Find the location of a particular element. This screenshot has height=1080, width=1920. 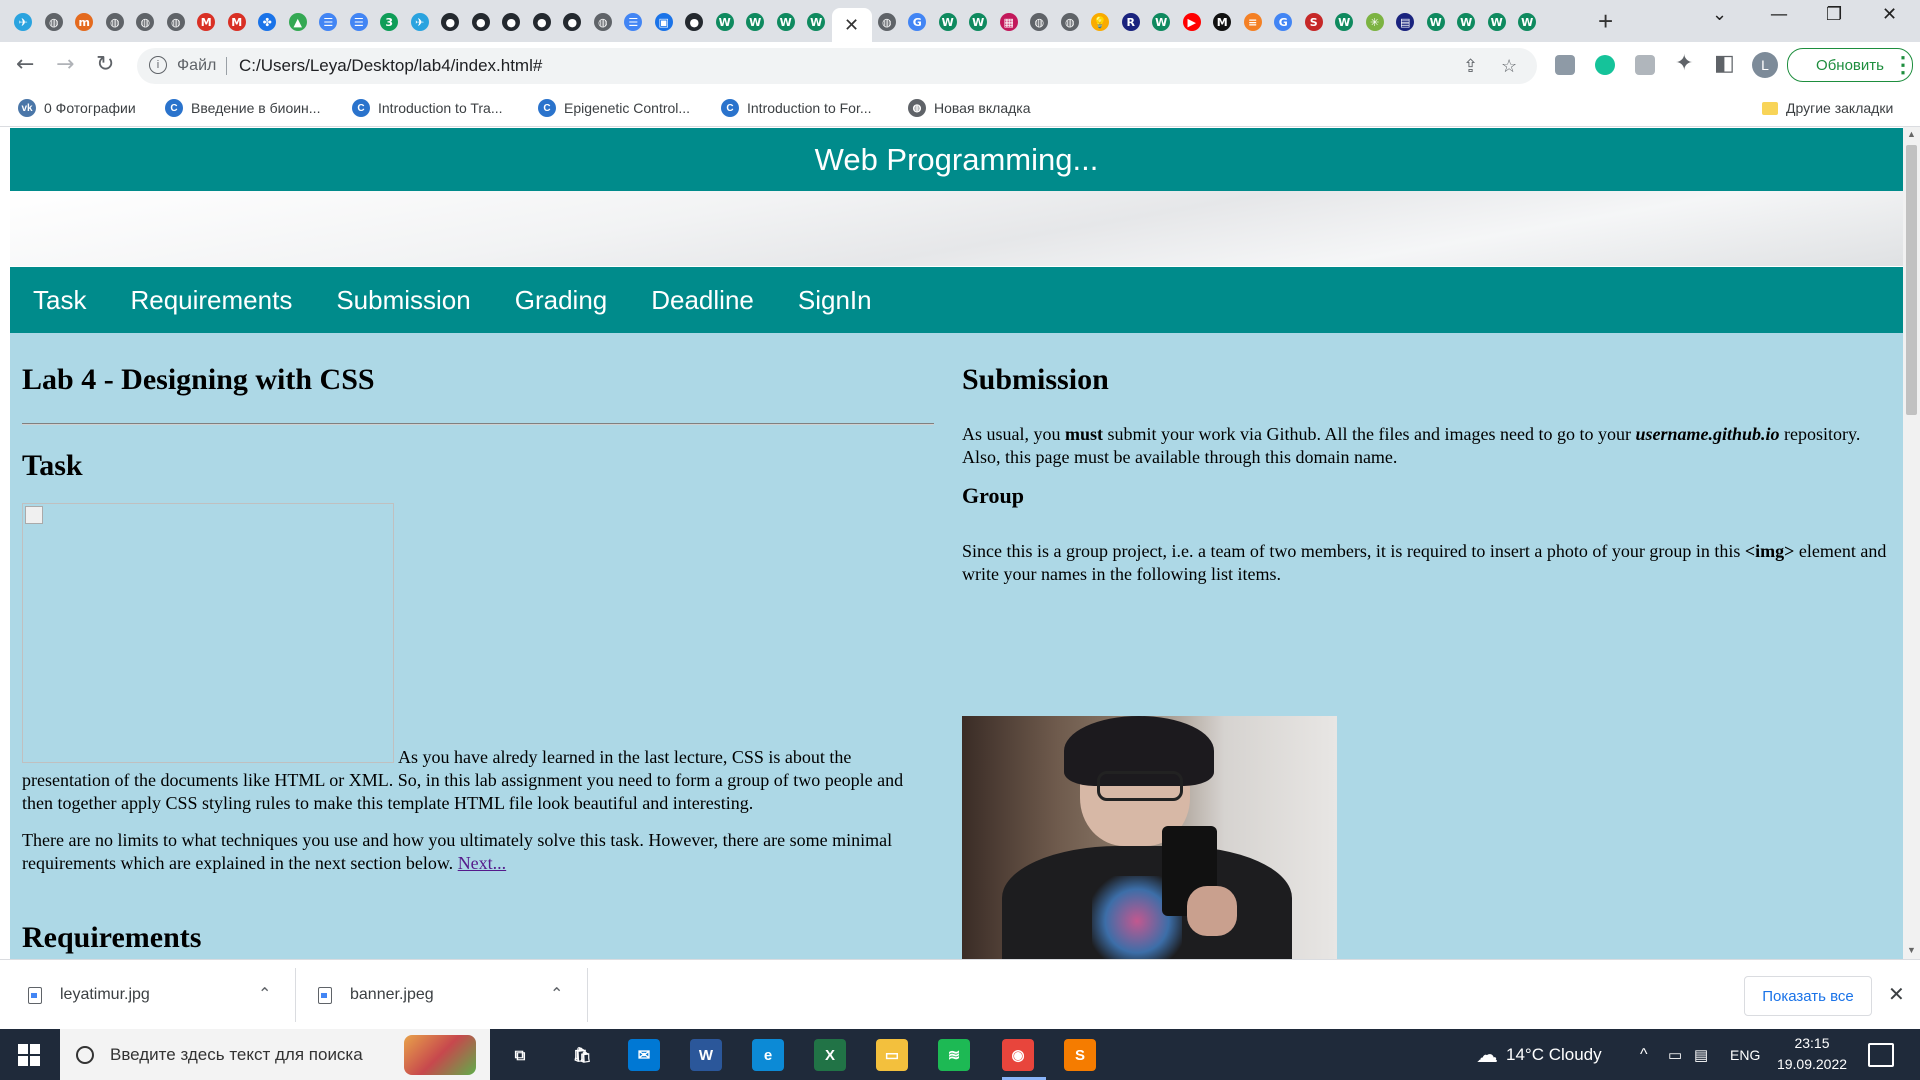

back-icon: ← is located at coordinates (25, 64).